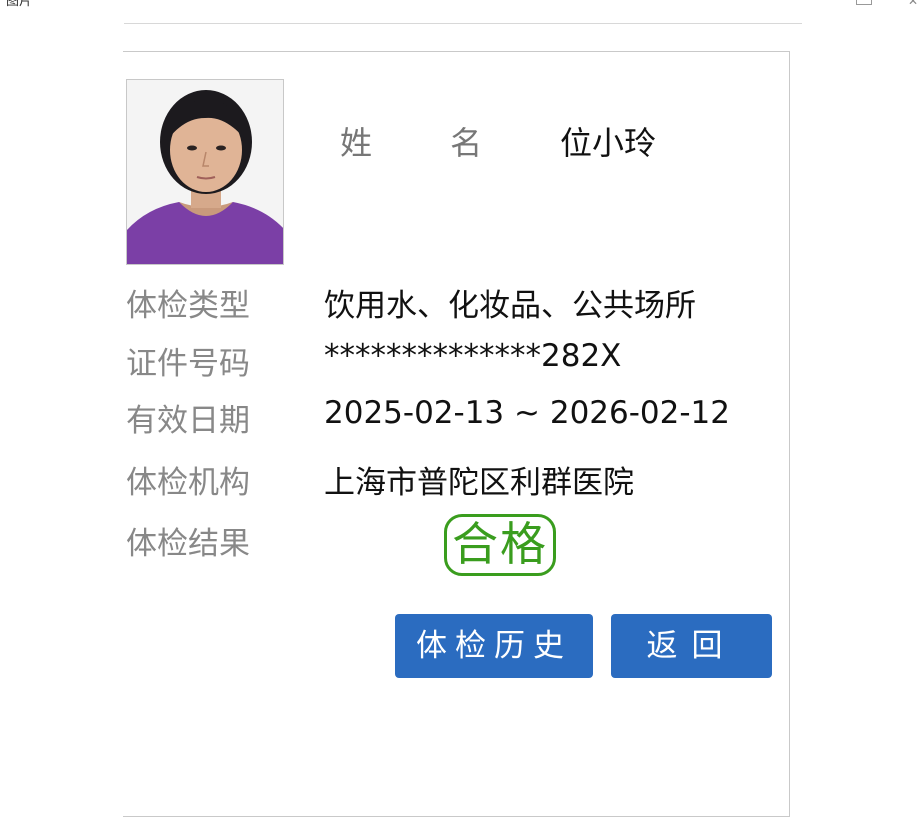 The width and height of the screenshot is (920, 818). What do you see at coordinates (527, 413) in the screenshot?
I see `field-value: 2025-02-13 ~ 2026-02-12` at bounding box center [527, 413].